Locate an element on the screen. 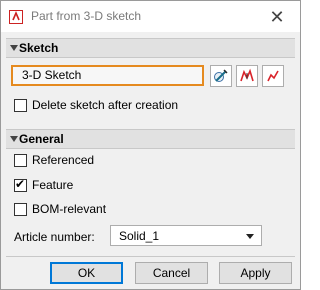 This screenshot has width=320, height=290. app-icon is located at coordinates (16, 17).